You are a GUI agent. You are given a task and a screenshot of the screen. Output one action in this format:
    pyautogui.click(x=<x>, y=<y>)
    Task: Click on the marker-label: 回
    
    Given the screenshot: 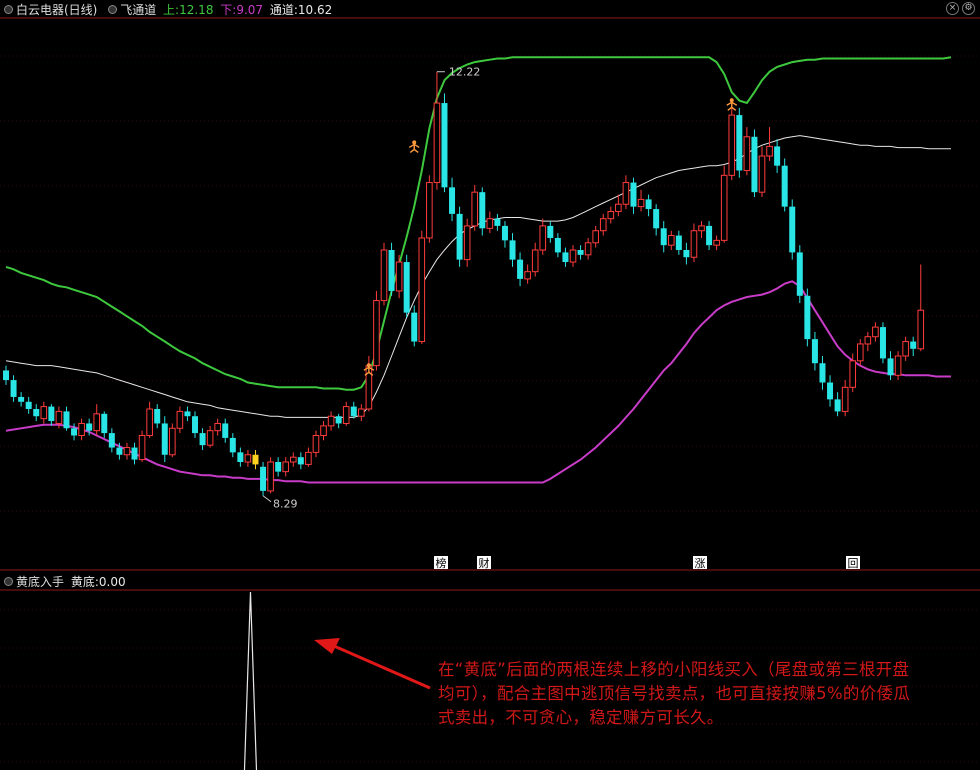 What is the action you would take?
    pyautogui.click(x=853, y=563)
    